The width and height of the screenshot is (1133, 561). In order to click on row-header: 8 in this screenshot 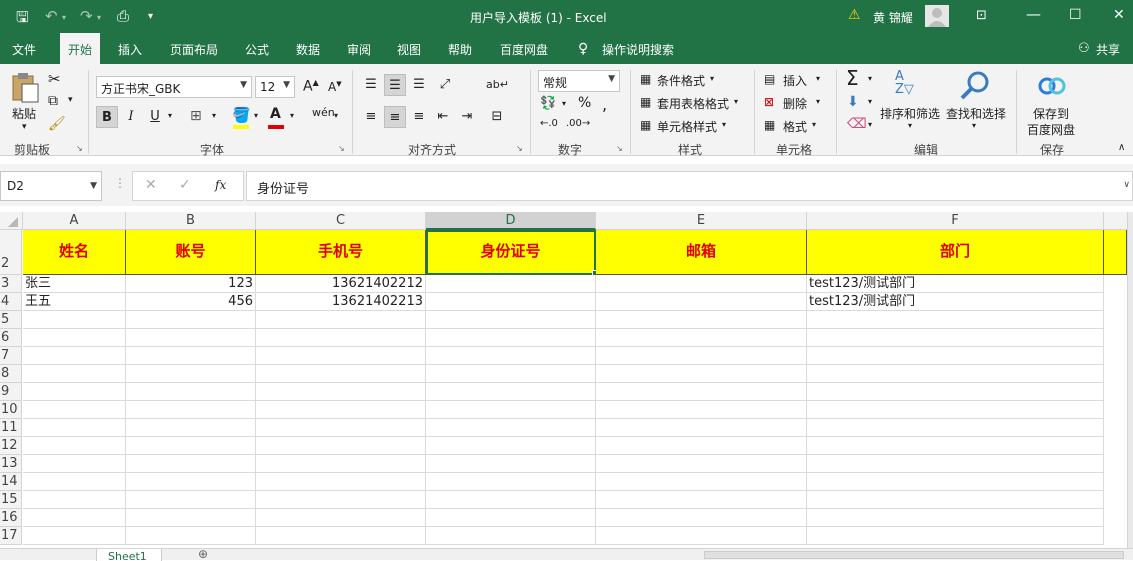, I will do `click(11, 374)`.